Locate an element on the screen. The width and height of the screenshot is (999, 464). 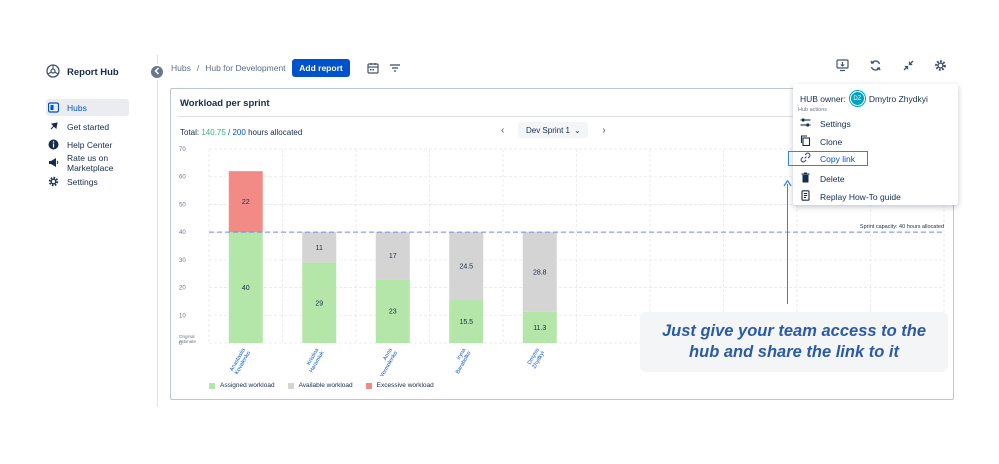
callout-line-2: hub and share the link to it is located at coordinates (794, 352).